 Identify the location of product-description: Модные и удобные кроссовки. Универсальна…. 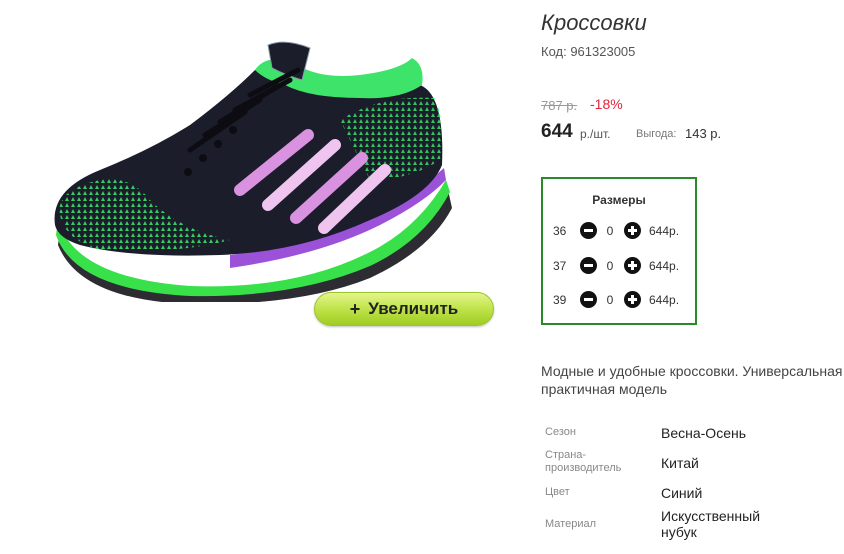
(692, 380).